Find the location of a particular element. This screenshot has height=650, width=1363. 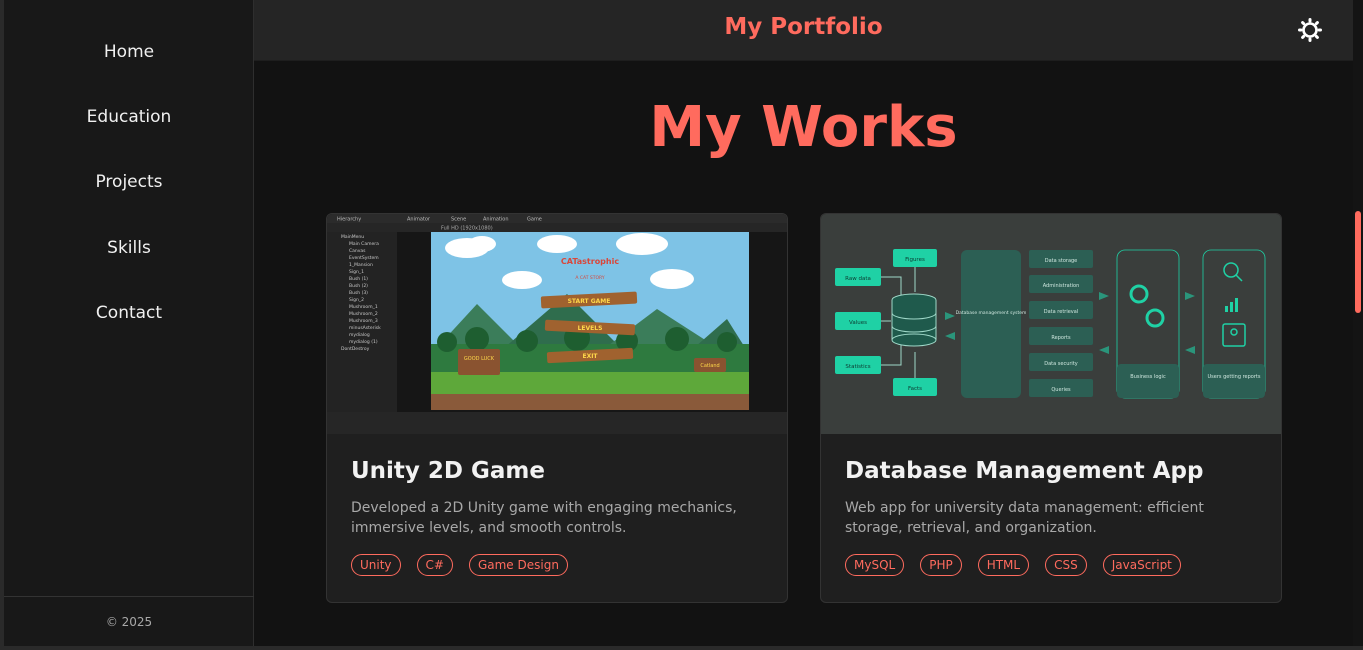

box-facts: Facts is located at coordinates (915, 389).